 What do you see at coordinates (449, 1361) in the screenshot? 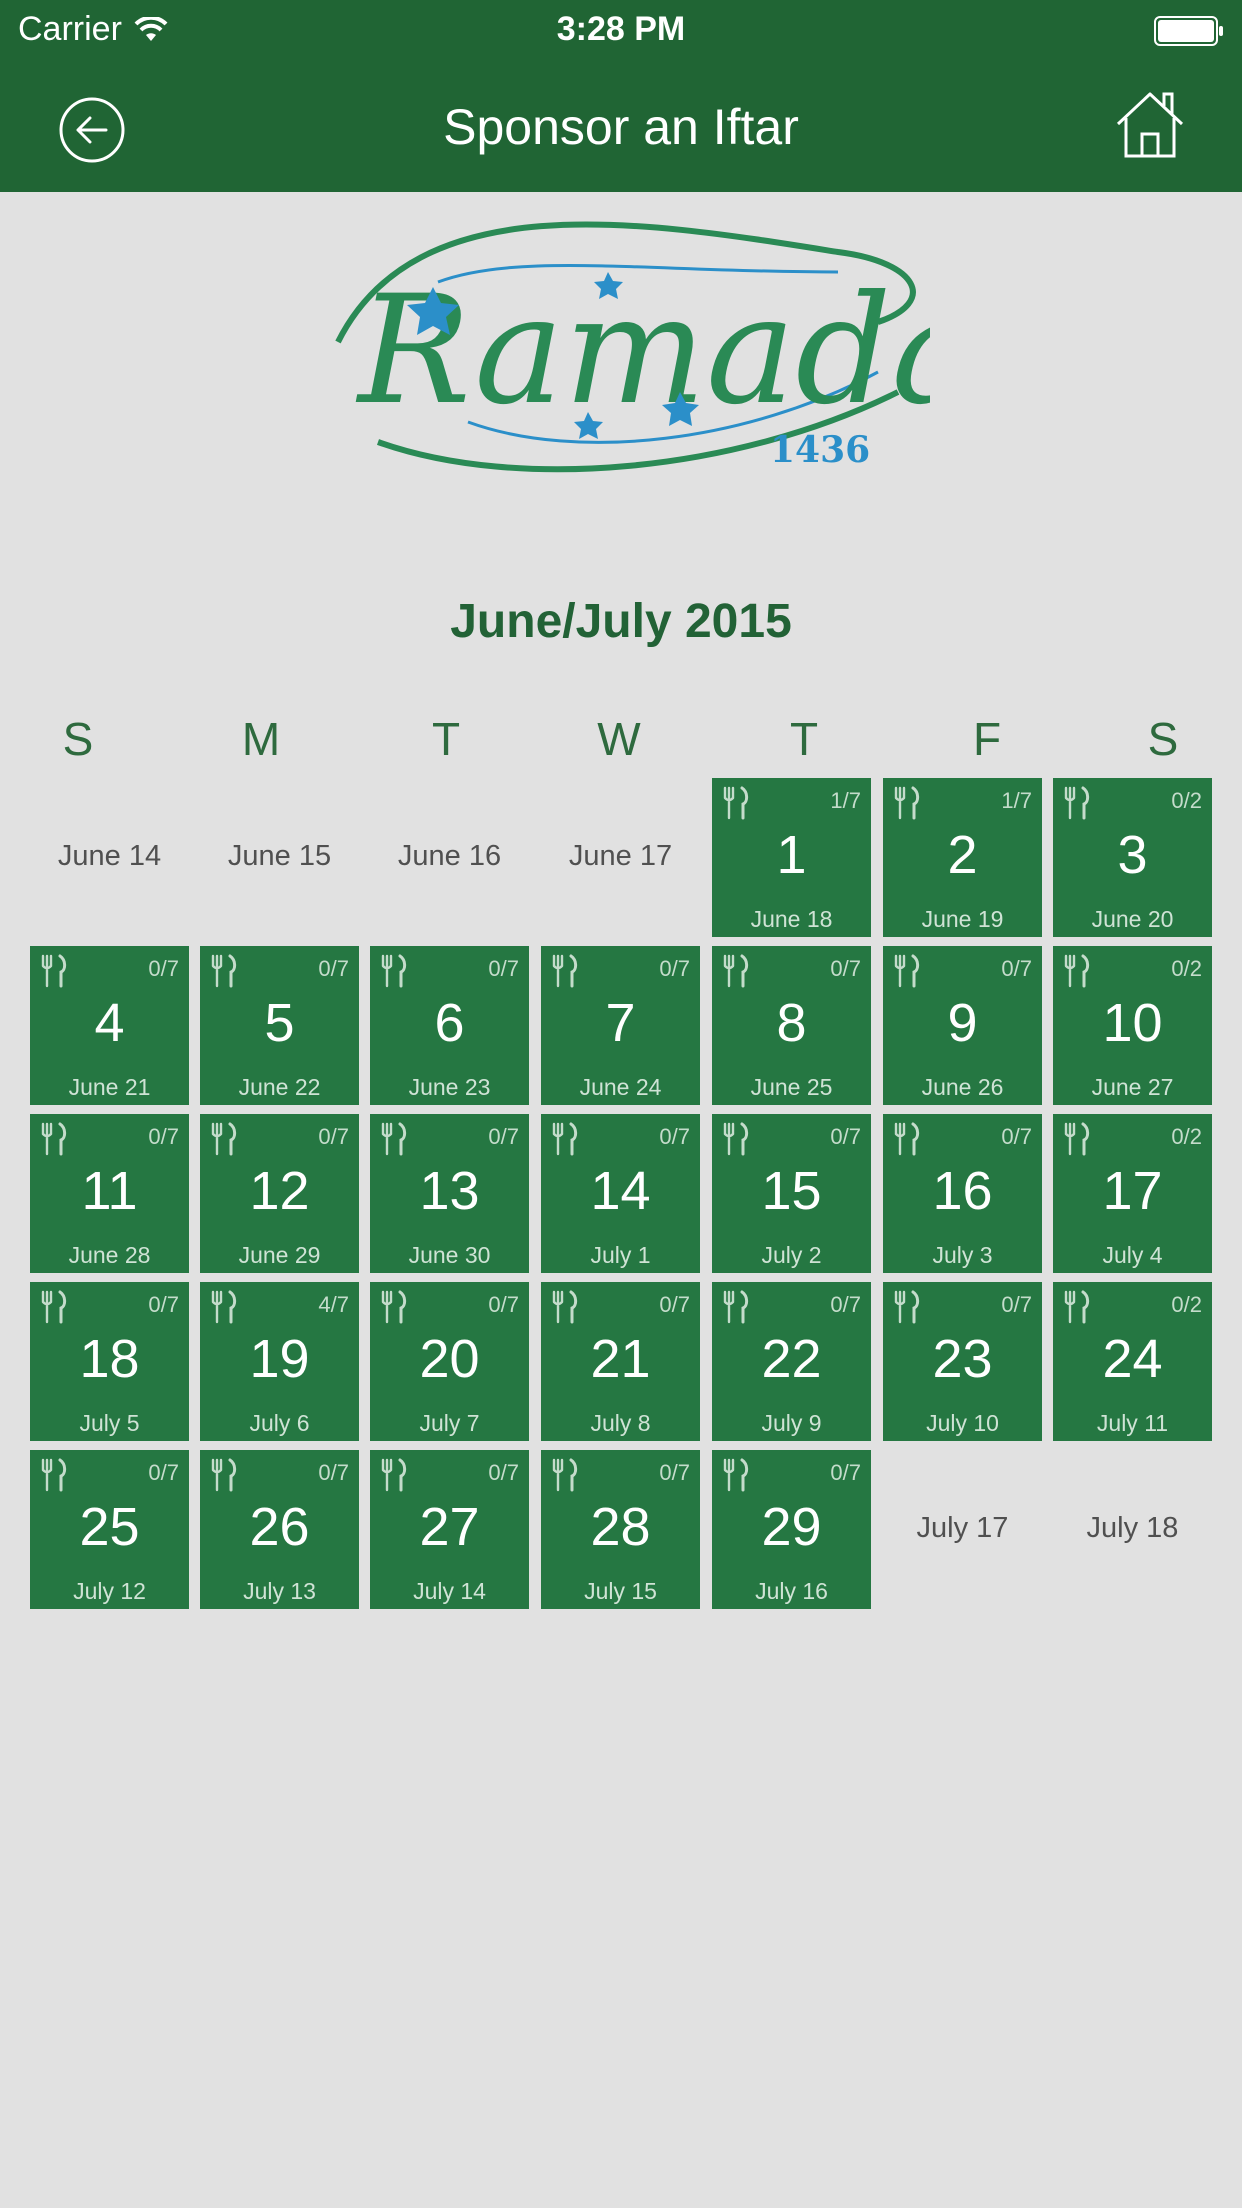
I see `ramadan-day-cell: 0/7 20 July 7` at bounding box center [449, 1361].